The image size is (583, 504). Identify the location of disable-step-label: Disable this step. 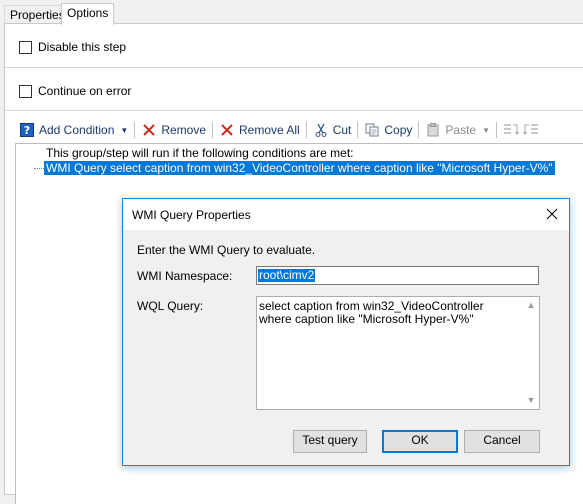
(82, 47).